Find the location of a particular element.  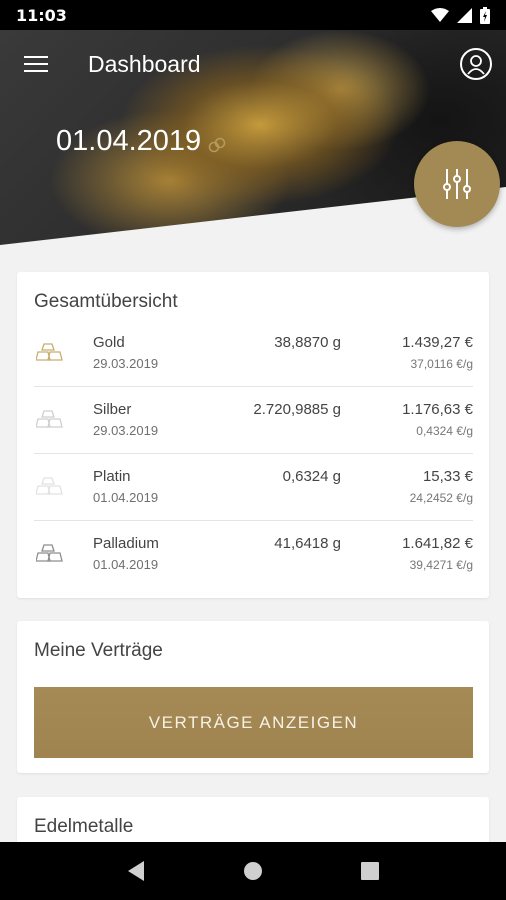

home-button is located at coordinates (253, 871).